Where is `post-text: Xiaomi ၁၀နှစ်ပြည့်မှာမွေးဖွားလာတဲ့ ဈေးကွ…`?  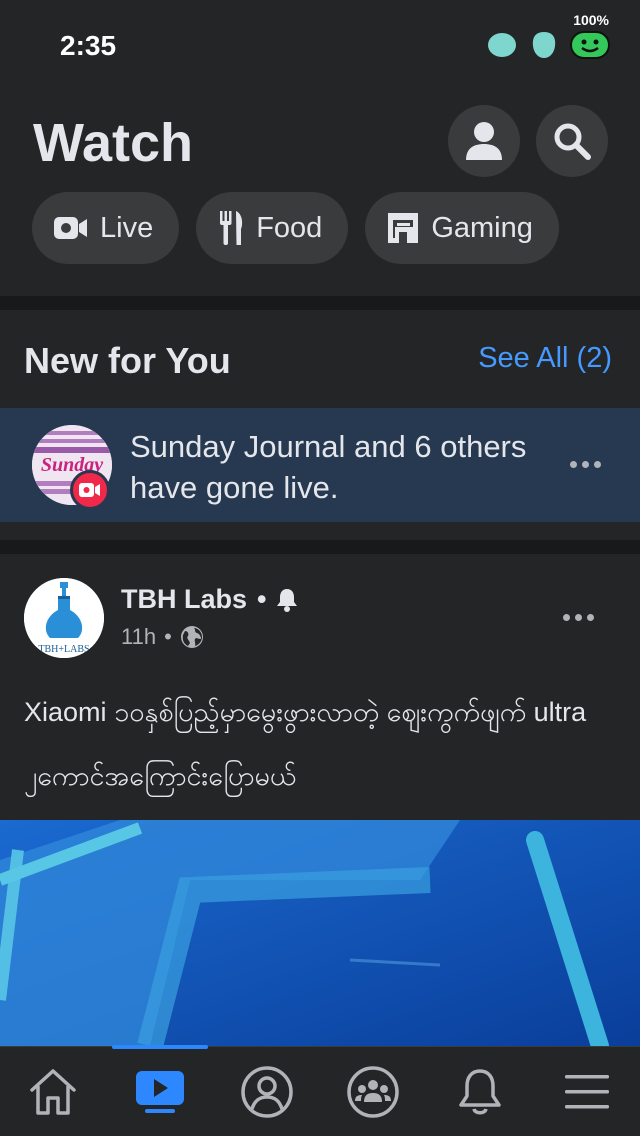
post-text: Xiaomi ၁၀နှစ်ပြည့်မှာမွေးဖွားလာတဲ့ ဈေးကွ… is located at coordinates (305, 744).